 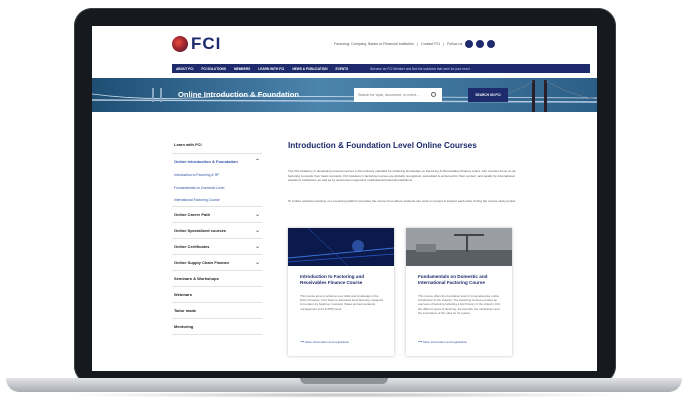 What do you see at coordinates (342, 69) in the screenshot?
I see `nav-item-events: EVENTS` at bounding box center [342, 69].